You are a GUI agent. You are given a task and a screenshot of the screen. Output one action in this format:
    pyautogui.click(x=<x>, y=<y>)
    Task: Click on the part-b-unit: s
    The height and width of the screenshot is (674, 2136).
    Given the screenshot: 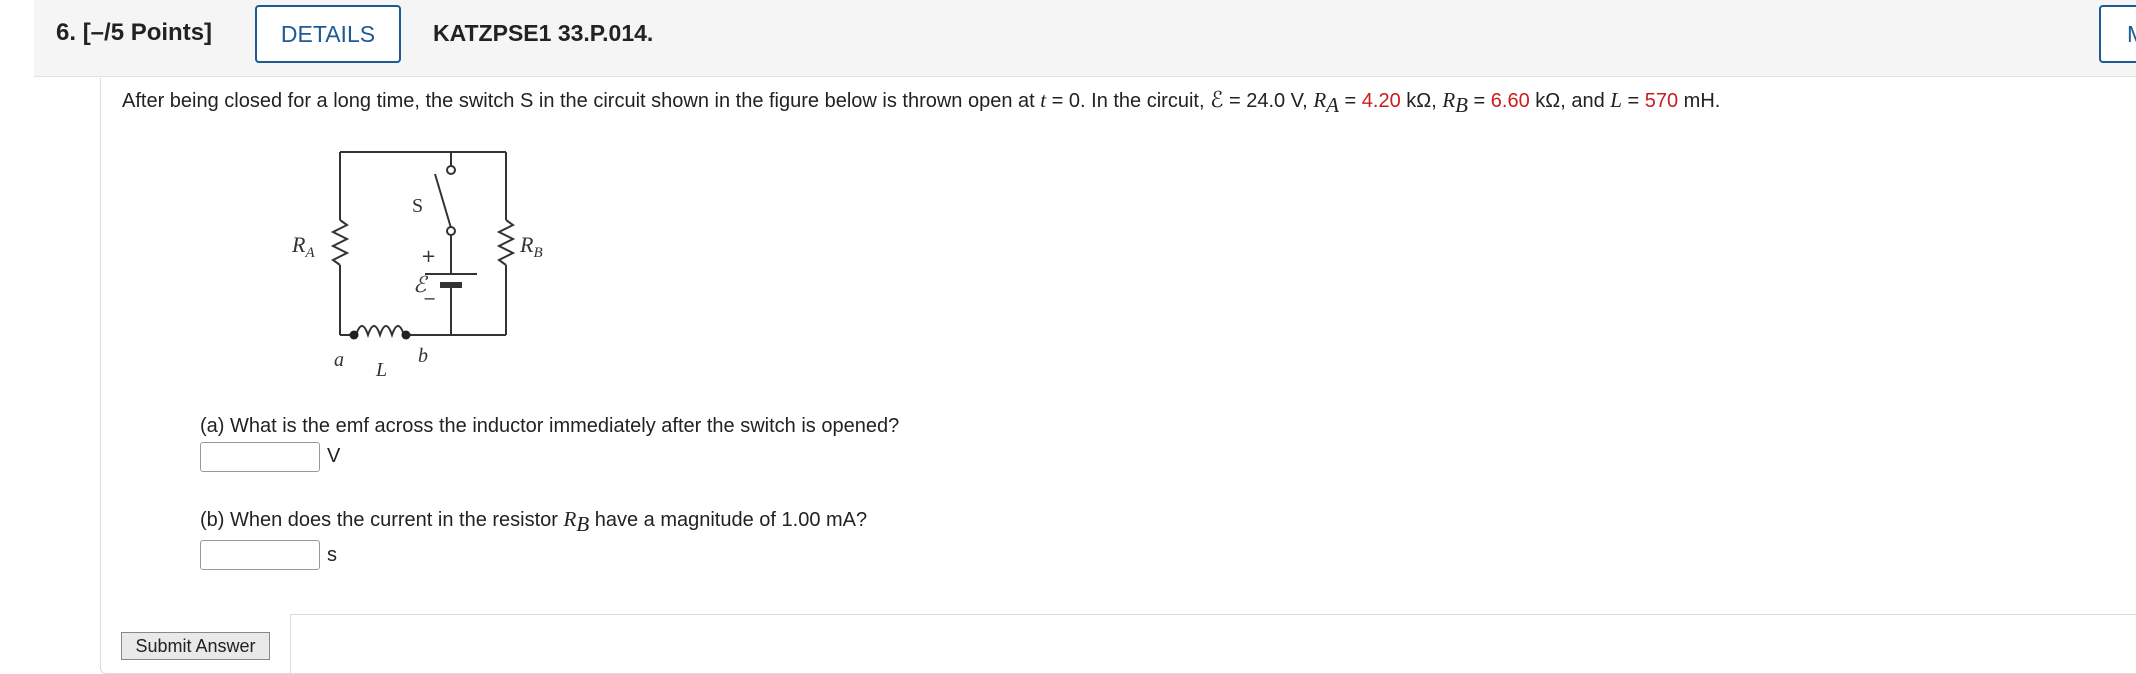 What is the action you would take?
    pyautogui.click(x=332, y=555)
    